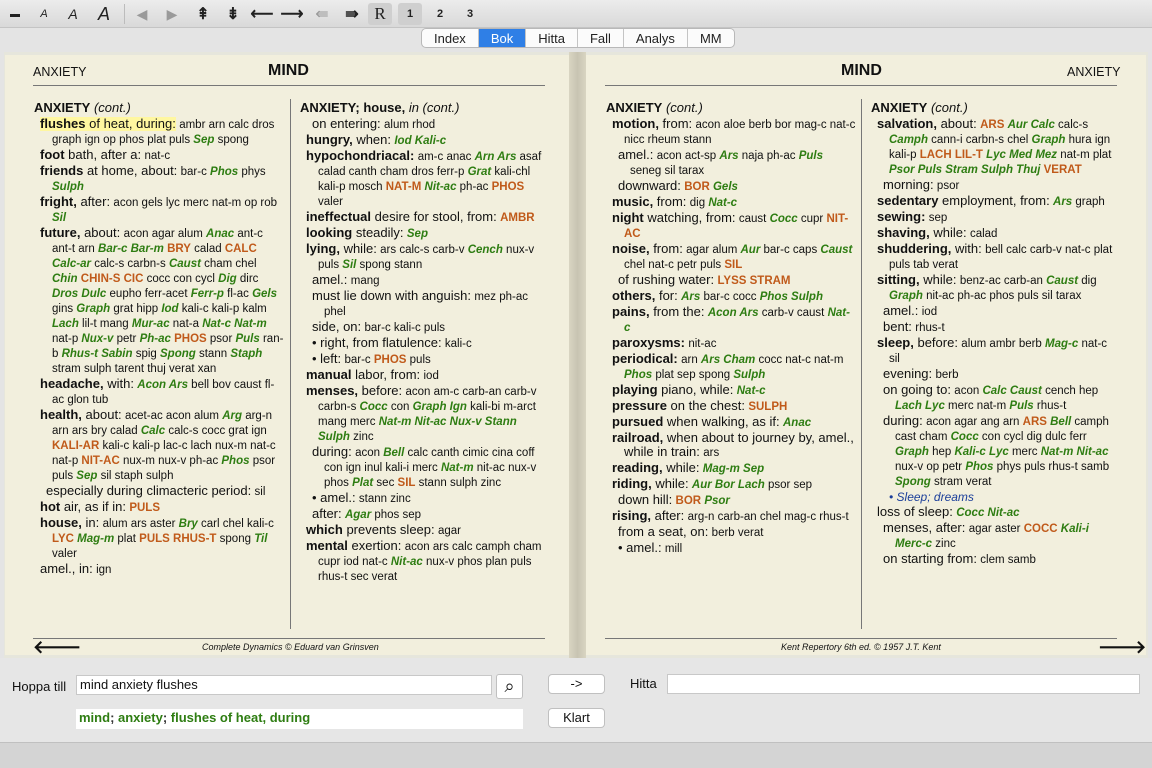 The width and height of the screenshot is (1152, 768). I want to click on page-1-button: 1, so click(410, 14).